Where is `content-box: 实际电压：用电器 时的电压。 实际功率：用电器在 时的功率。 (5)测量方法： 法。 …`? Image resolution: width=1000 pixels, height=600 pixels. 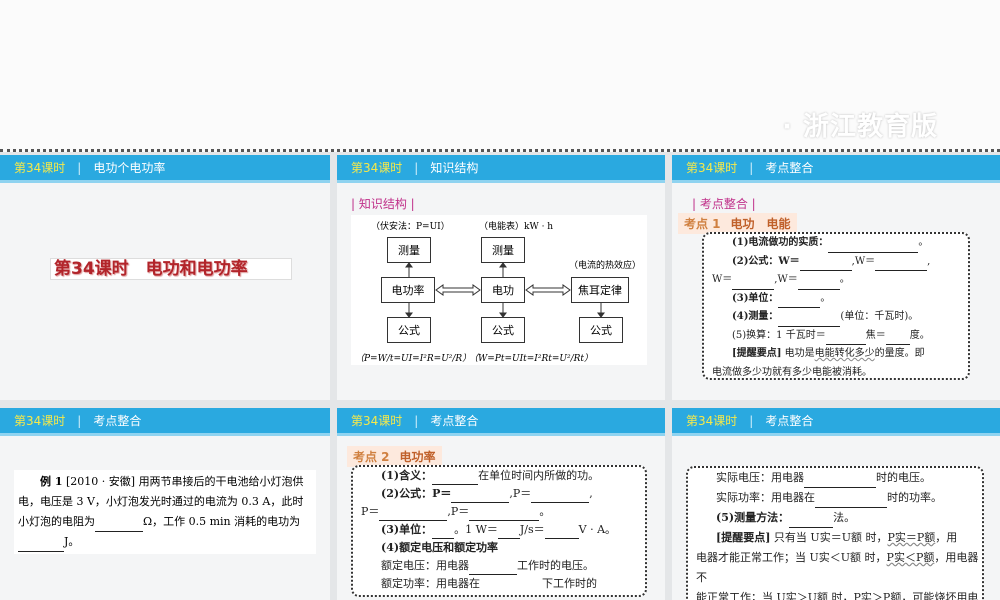
content-box: 实际电压：用电器 时的电压。 实际功率：用电器在 时的功率。 (5)测量方法： 法。 … is located at coordinates (835, 533).